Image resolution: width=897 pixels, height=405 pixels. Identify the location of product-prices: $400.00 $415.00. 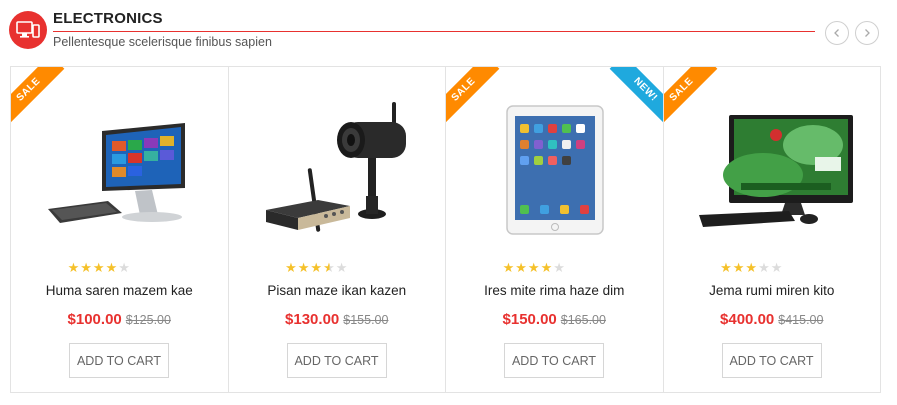
(772, 320).